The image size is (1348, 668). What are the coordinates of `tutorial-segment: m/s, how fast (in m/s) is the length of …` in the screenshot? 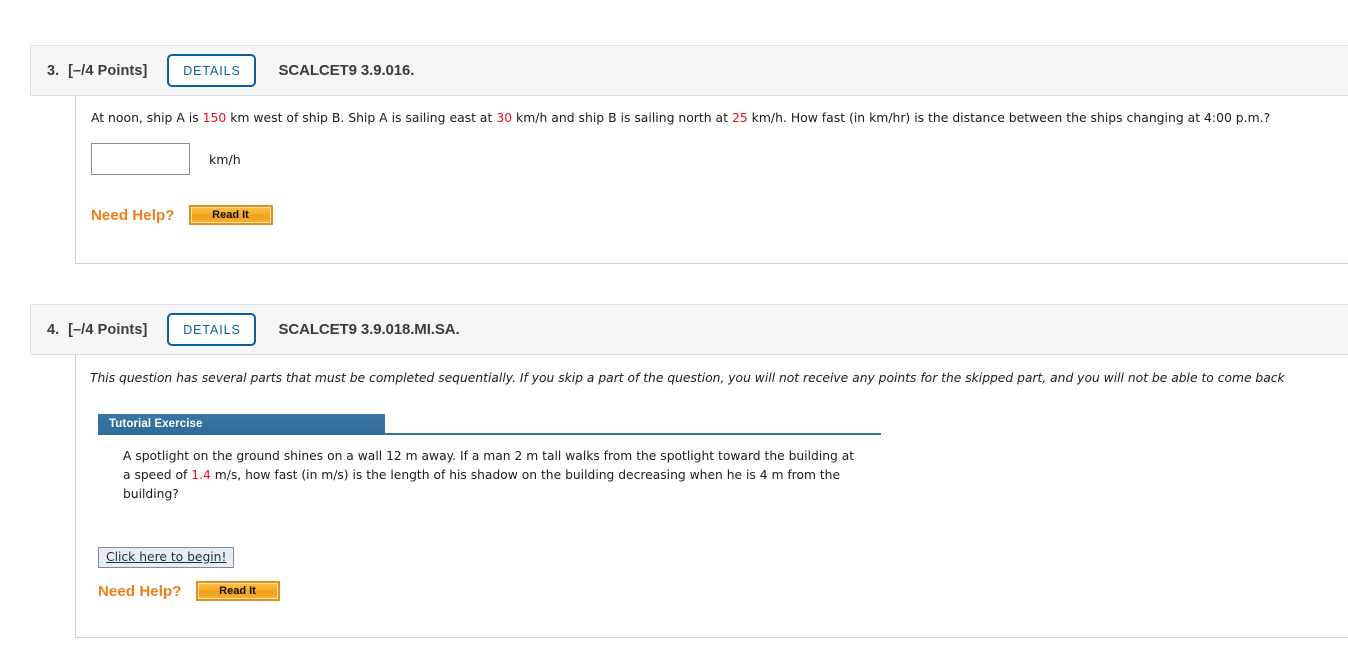 It's located at (482, 484).